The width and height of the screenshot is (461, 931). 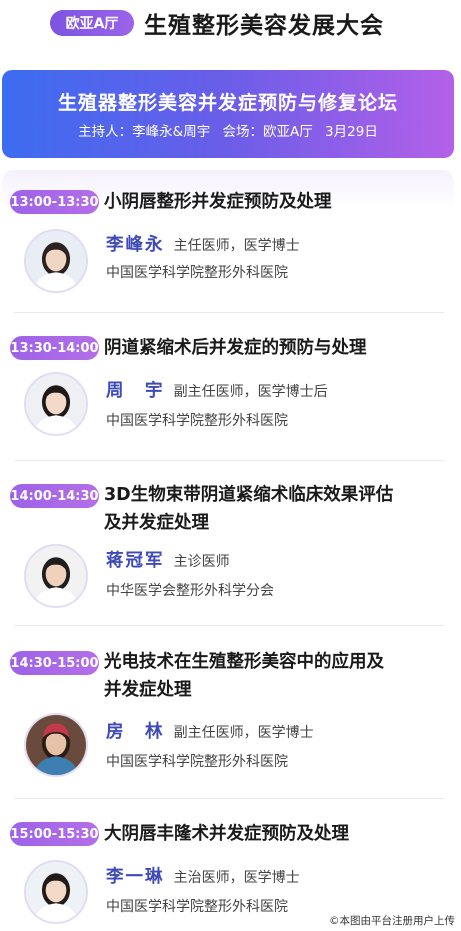 I want to click on time-badge: 15:00-15:30, so click(x=54, y=834).